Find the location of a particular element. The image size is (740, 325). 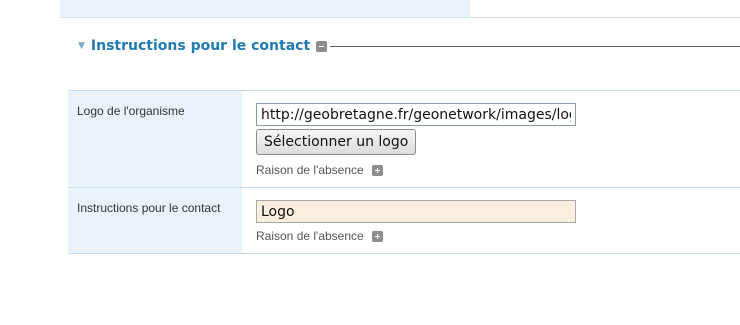

field-label: Instructions pour le contact is located at coordinates (155, 220).